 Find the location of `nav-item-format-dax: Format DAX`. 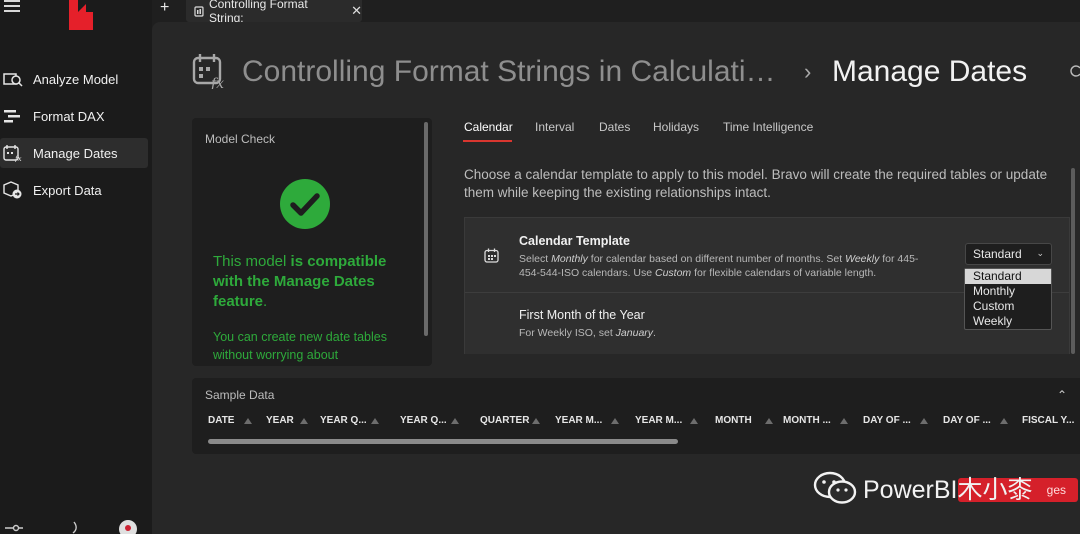

nav-item-format-dax: Format DAX is located at coordinates (74, 116).